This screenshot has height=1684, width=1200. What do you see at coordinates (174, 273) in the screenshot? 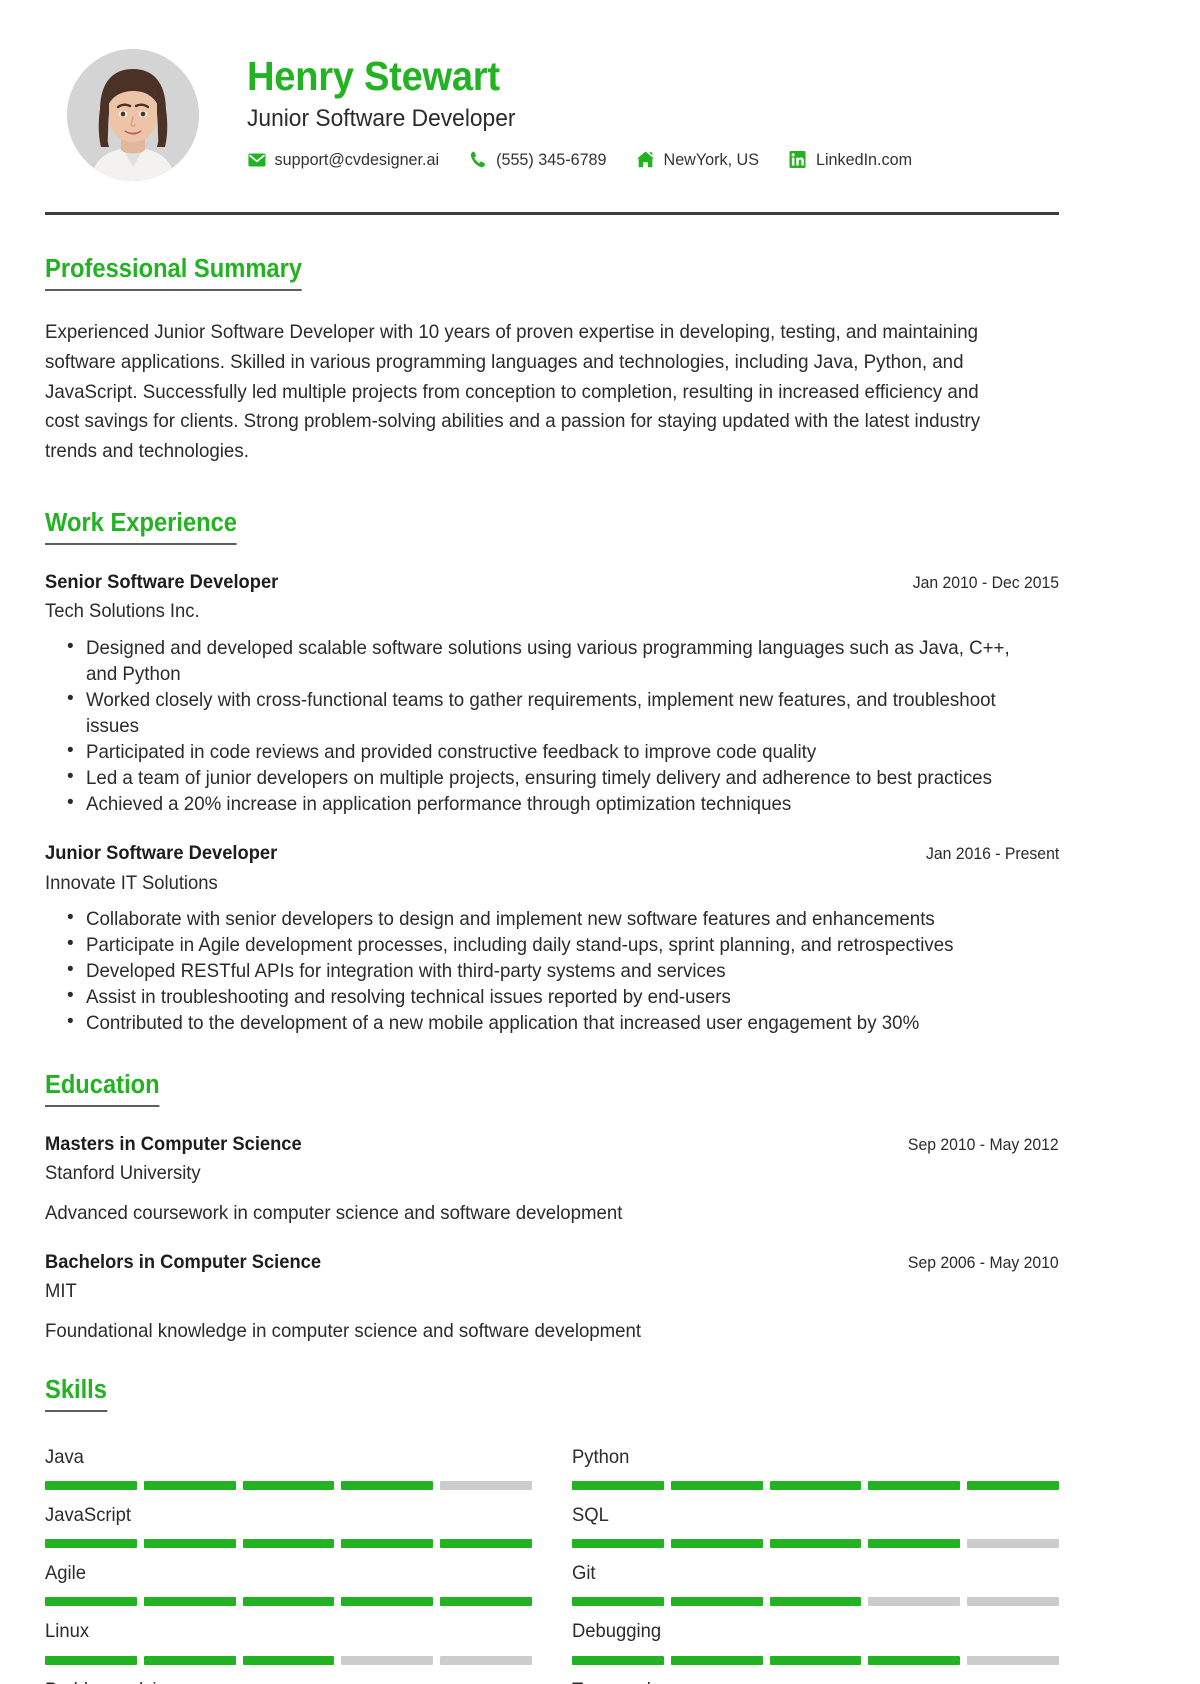
I see `section-title-summary: Professional Summary` at bounding box center [174, 273].